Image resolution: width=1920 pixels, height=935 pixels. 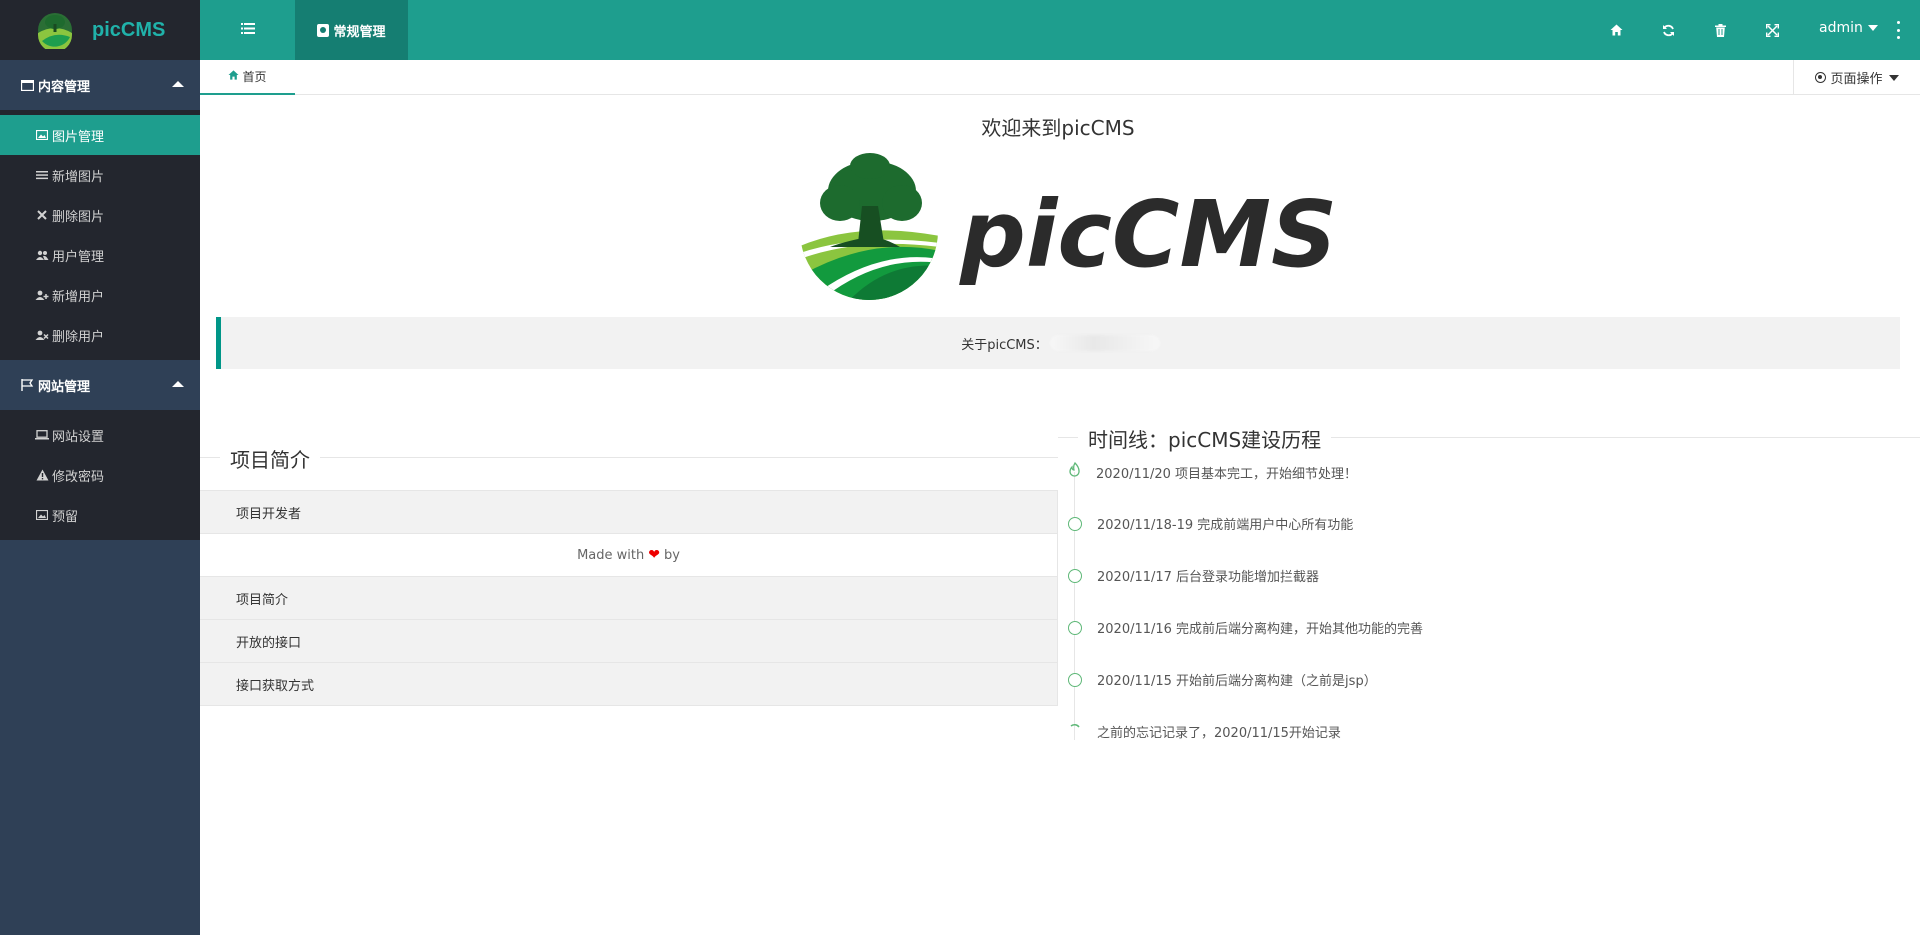 What do you see at coordinates (42, 435) in the screenshot?
I see `laptop-icon` at bounding box center [42, 435].